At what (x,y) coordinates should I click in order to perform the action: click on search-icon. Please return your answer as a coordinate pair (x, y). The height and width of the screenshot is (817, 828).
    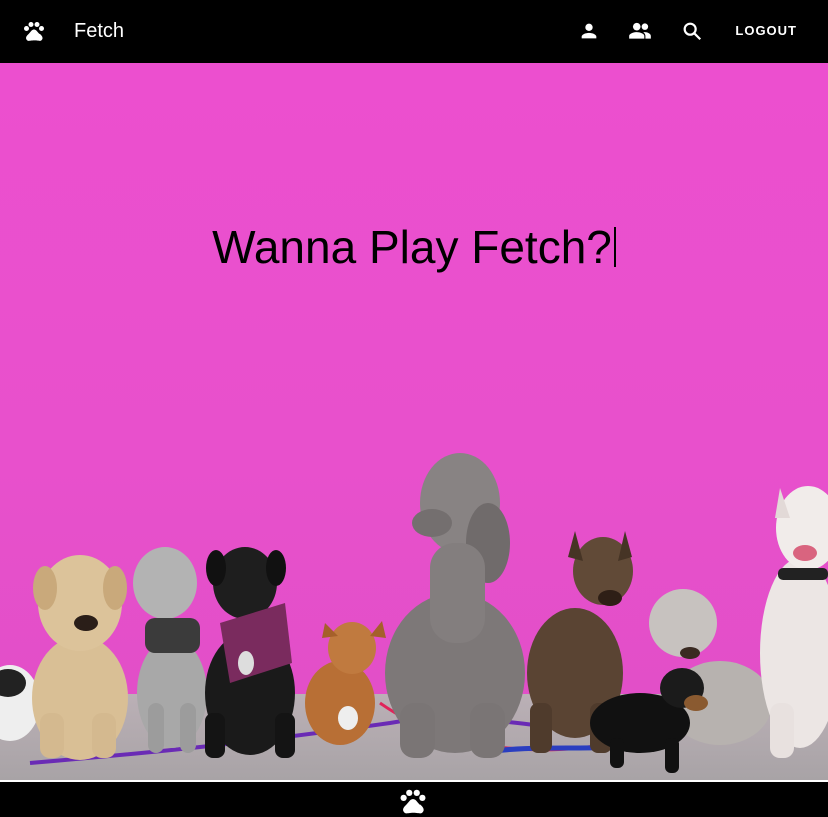
    Looking at the image, I should click on (692, 31).